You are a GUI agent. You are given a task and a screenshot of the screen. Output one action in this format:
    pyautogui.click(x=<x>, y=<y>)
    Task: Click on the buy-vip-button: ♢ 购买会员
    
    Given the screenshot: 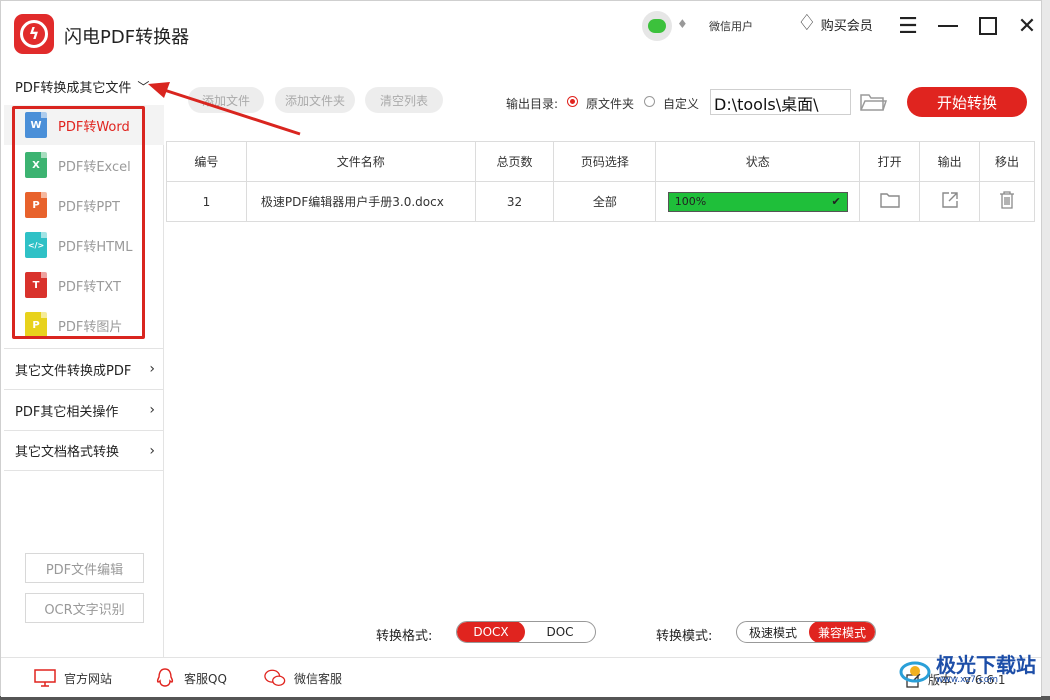 What is the action you would take?
    pyautogui.click(x=835, y=24)
    